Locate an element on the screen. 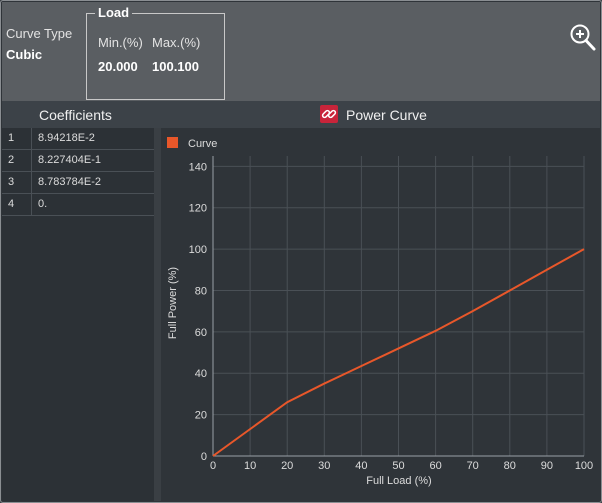 The height and width of the screenshot is (503, 602). x-tick-label: 10 is located at coordinates (250, 466).